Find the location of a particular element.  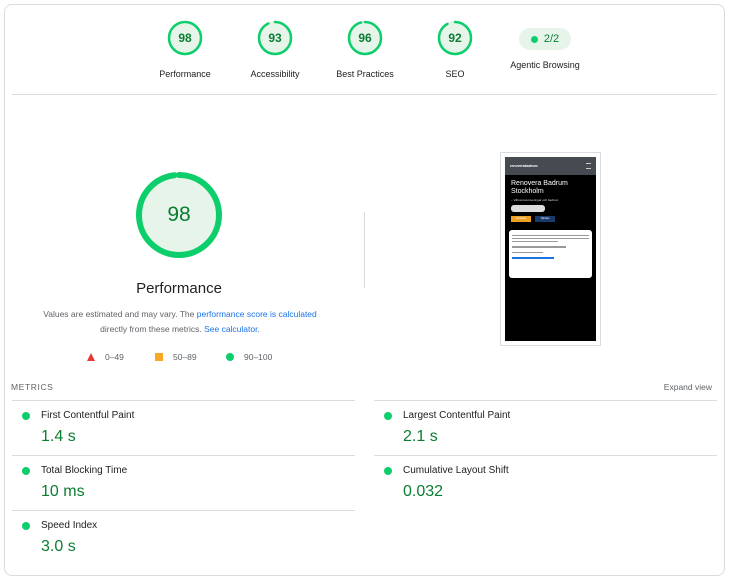

gauge-agentic-browsing: 2/2 Agentic Browsing is located at coordinates (545, 45).